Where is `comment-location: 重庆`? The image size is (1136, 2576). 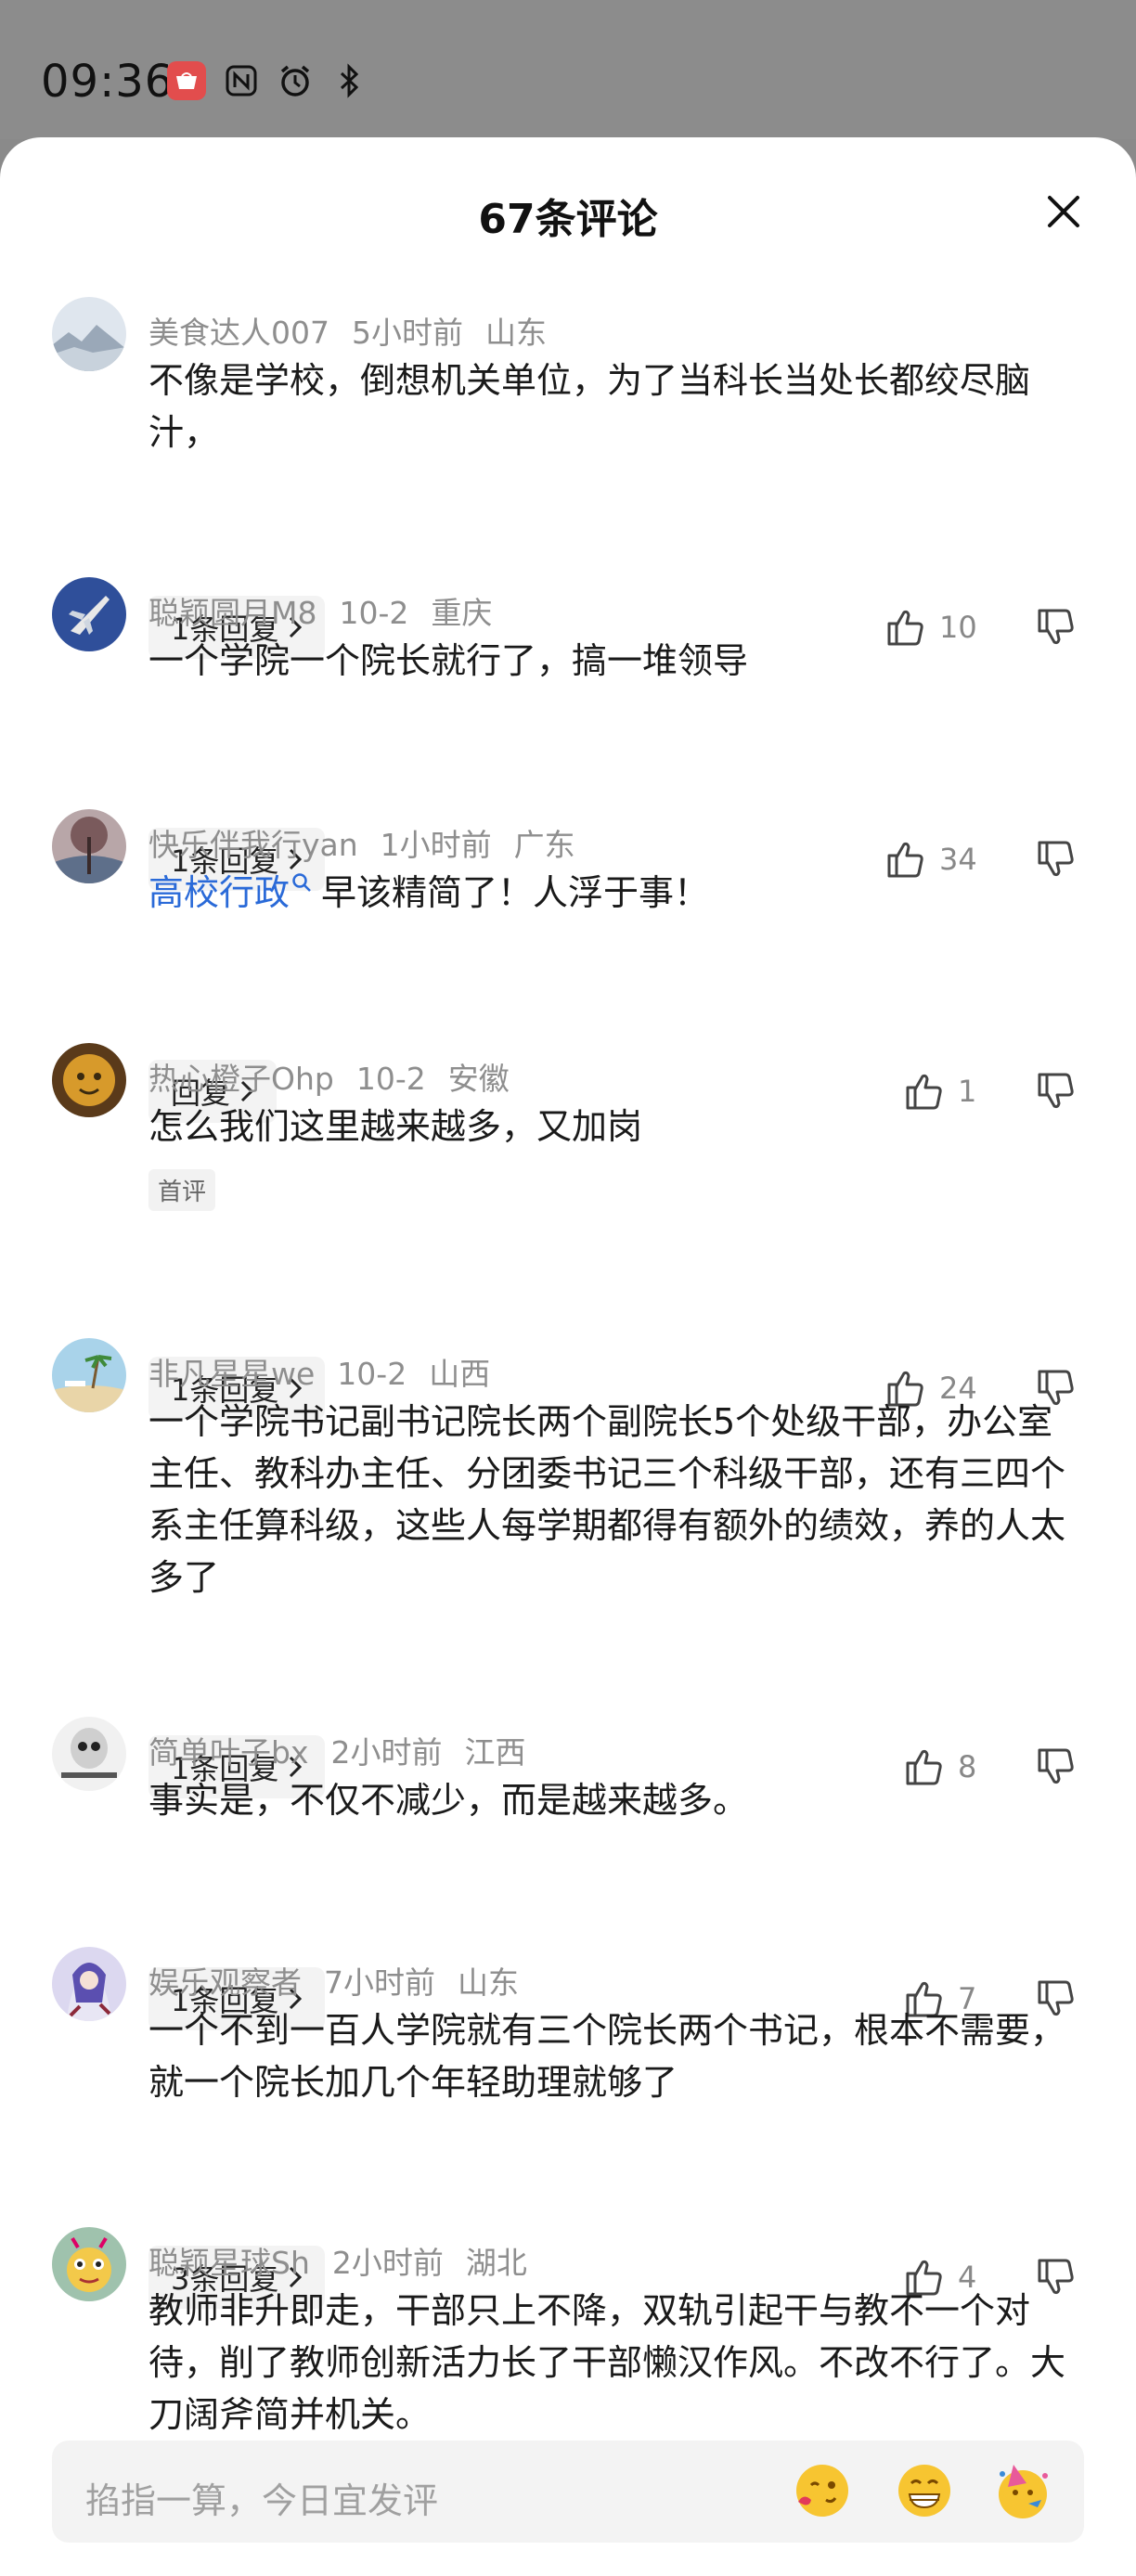 comment-location: 重庆 is located at coordinates (462, 613).